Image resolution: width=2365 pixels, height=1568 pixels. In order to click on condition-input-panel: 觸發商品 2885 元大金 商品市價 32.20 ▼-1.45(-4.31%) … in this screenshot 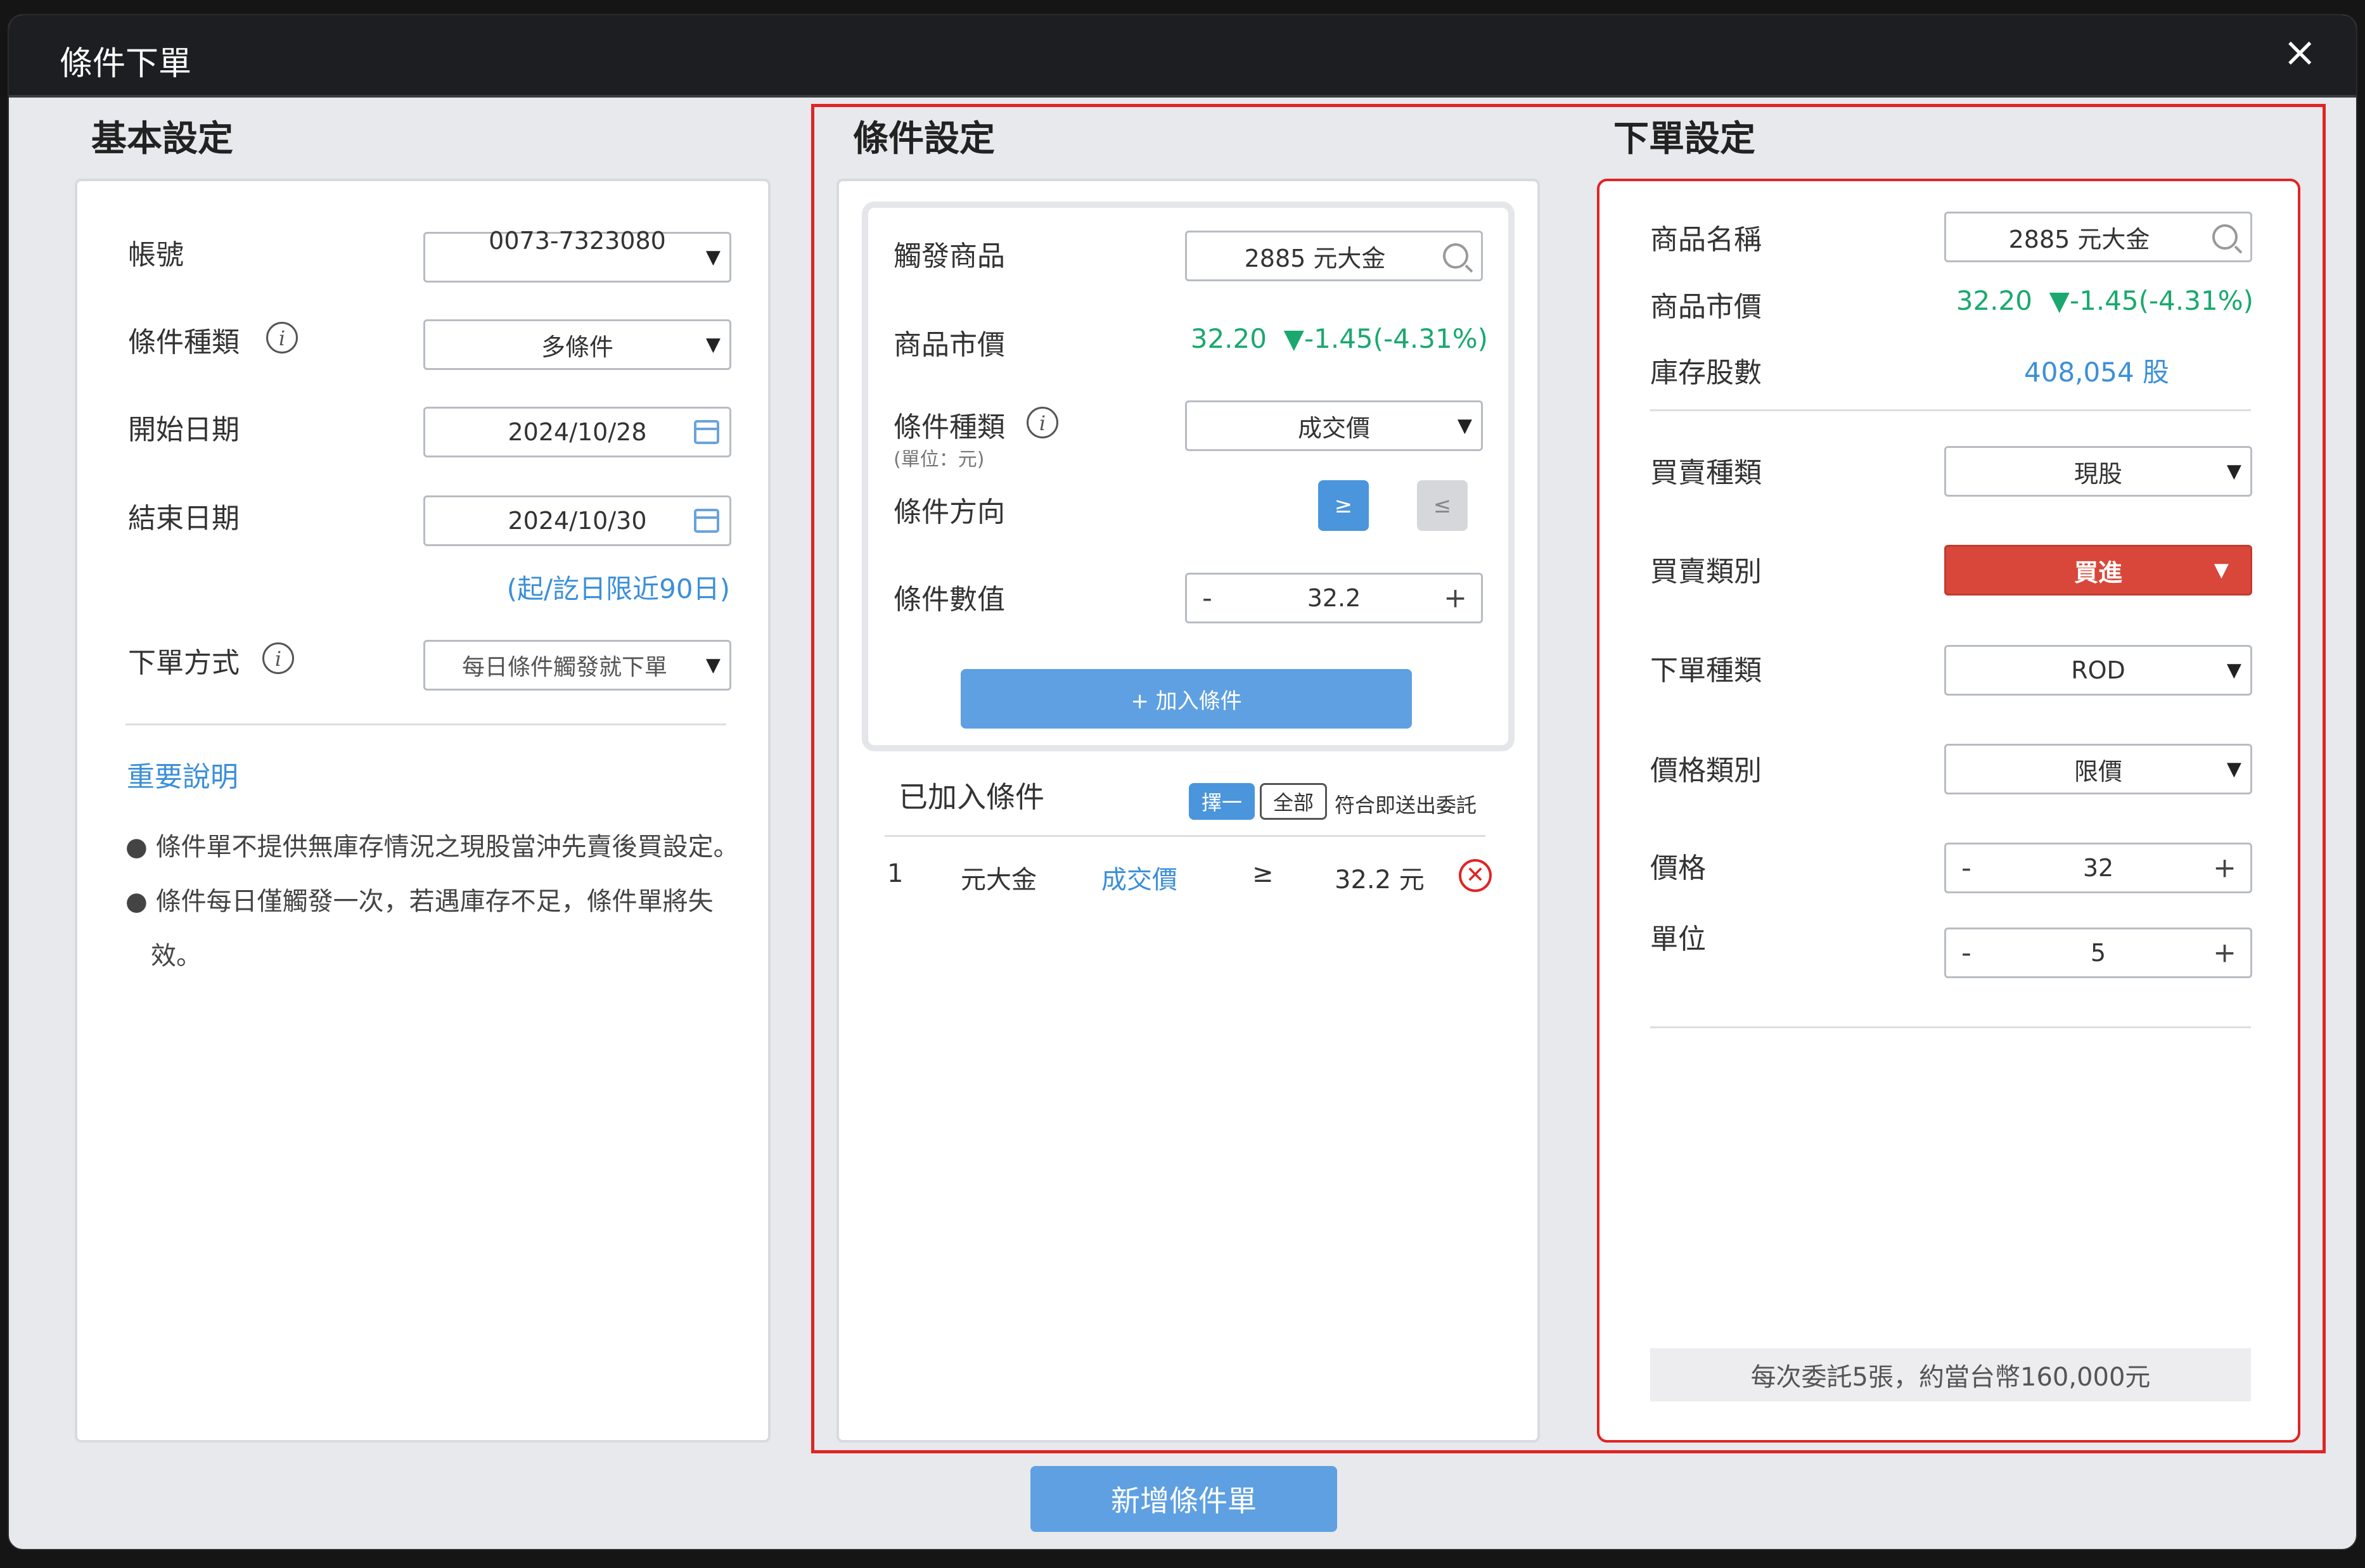, I will do `click(1188, 476)`.